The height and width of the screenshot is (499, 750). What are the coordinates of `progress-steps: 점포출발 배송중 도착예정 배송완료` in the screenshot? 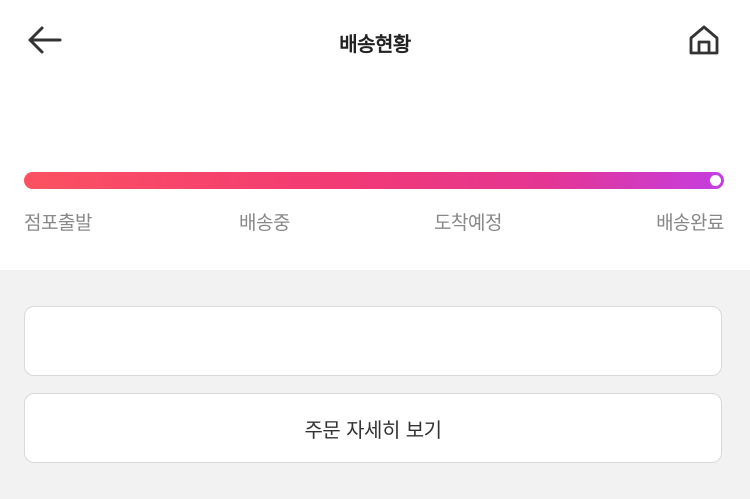 It's located at (374, 222).